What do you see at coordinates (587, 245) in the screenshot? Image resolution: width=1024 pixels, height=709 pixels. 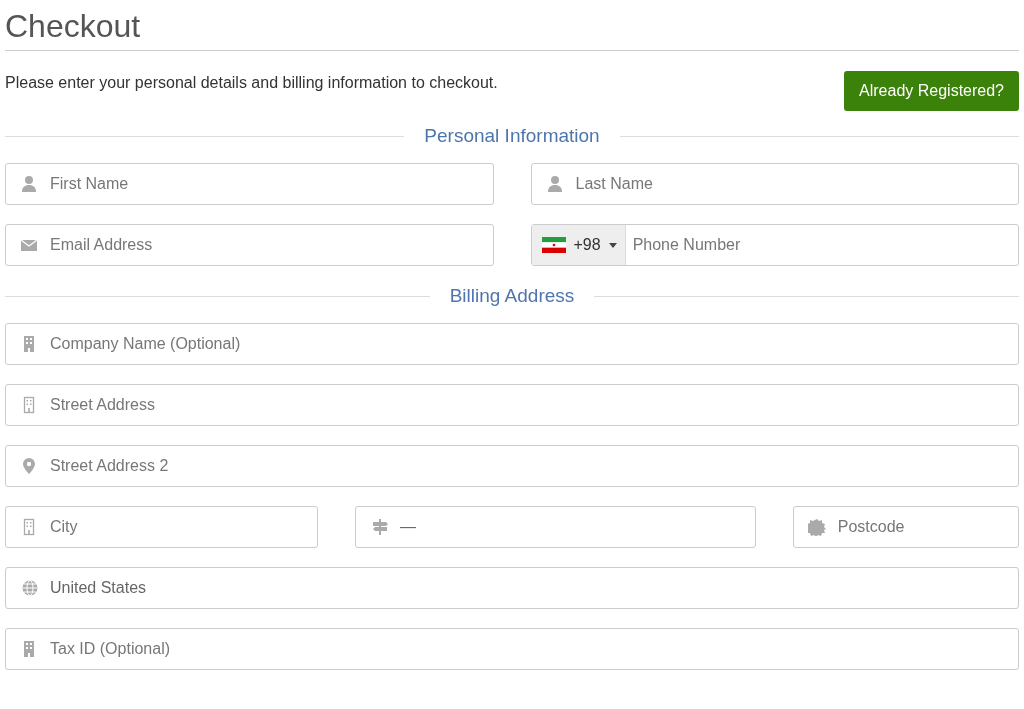 I see `country-code: +98` at bounding box center [587, 245].